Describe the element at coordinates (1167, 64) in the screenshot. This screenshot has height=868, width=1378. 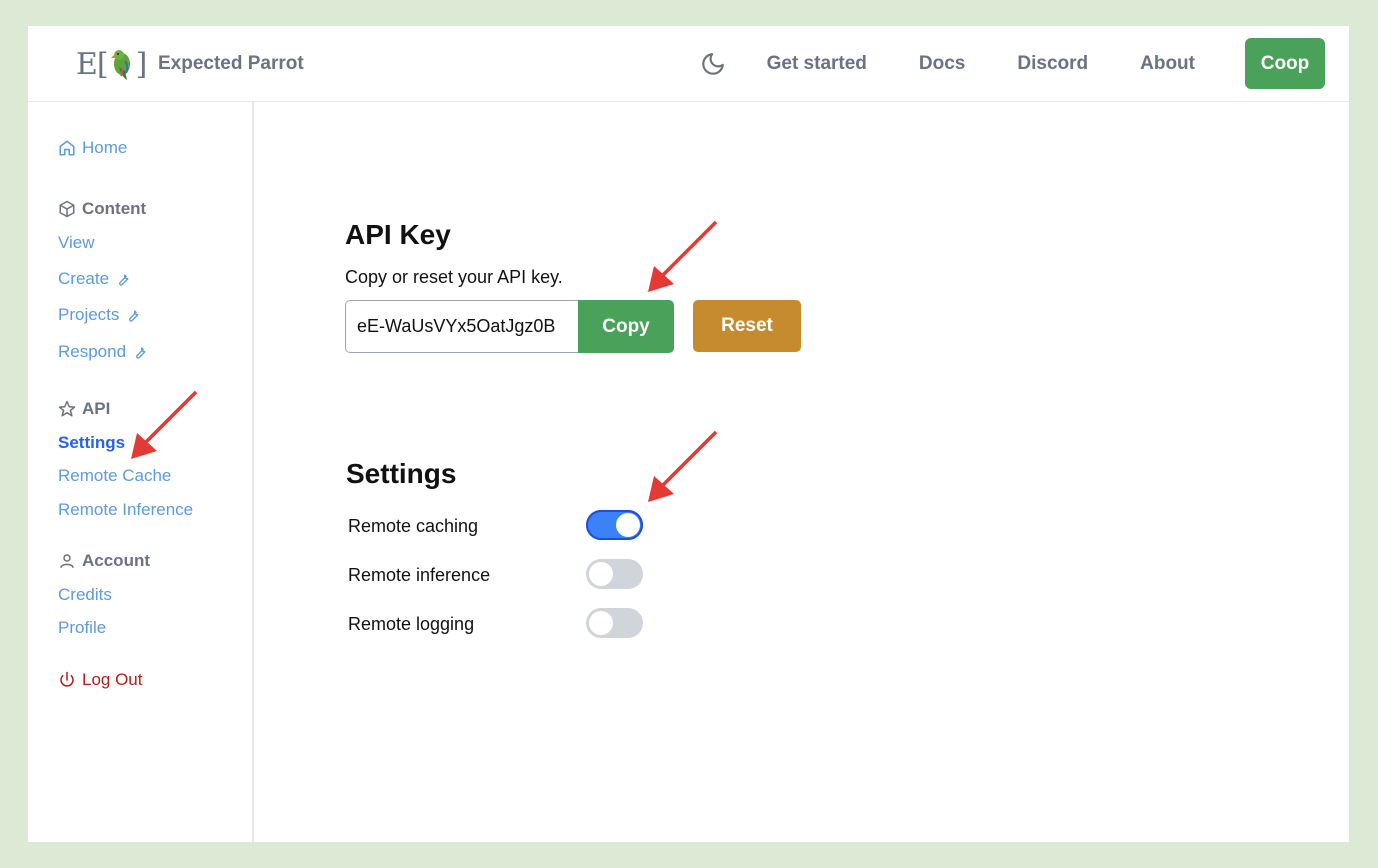
I see `nav-about: About` at that location.